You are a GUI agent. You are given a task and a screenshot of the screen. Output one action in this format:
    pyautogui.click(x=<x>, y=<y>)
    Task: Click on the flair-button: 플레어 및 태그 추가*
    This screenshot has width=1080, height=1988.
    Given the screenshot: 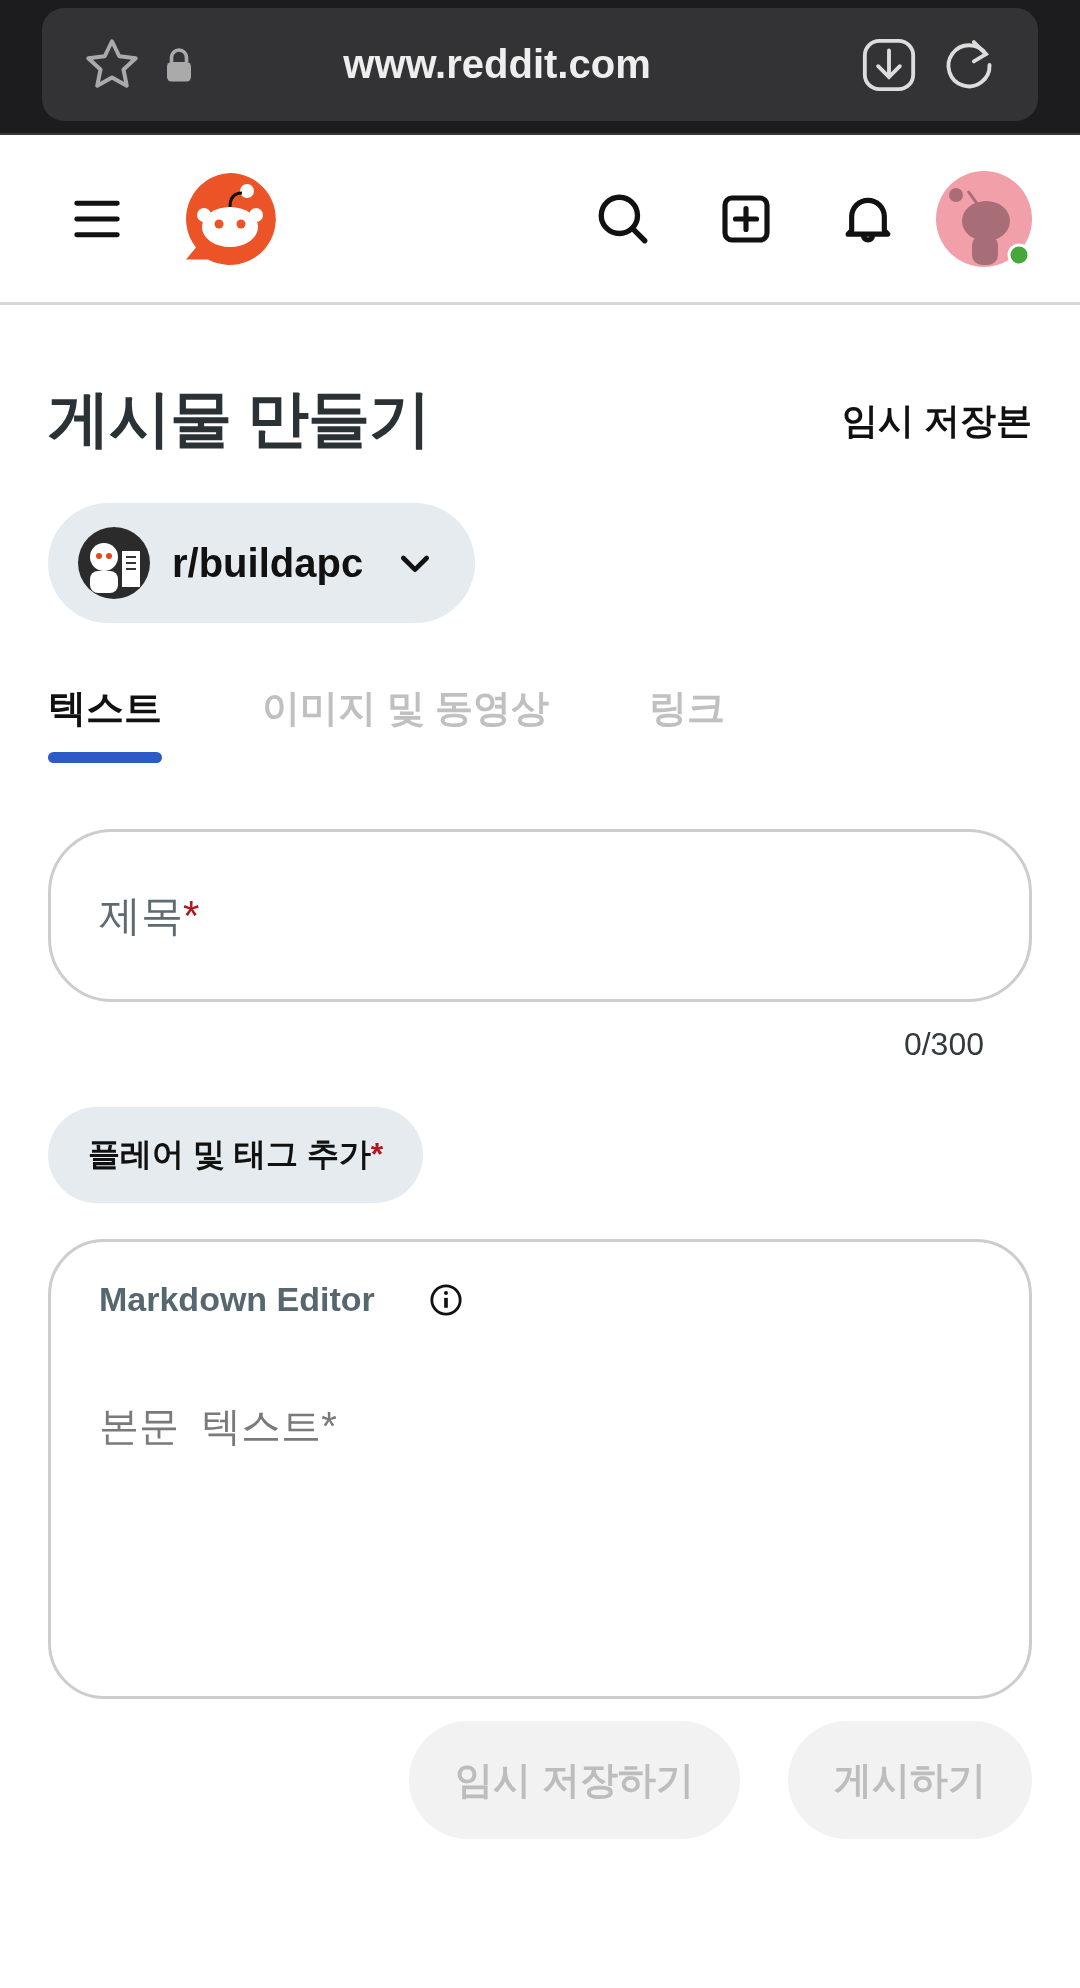 What is the action you would take?
    pyautogui.click(x=236, y=1155)
    